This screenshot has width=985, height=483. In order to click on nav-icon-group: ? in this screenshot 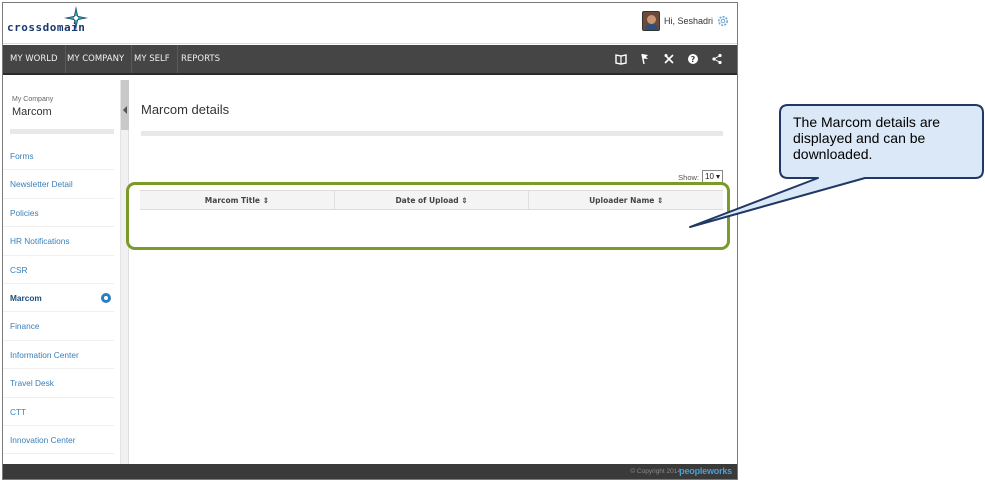, I will do `click(669, 59)`.